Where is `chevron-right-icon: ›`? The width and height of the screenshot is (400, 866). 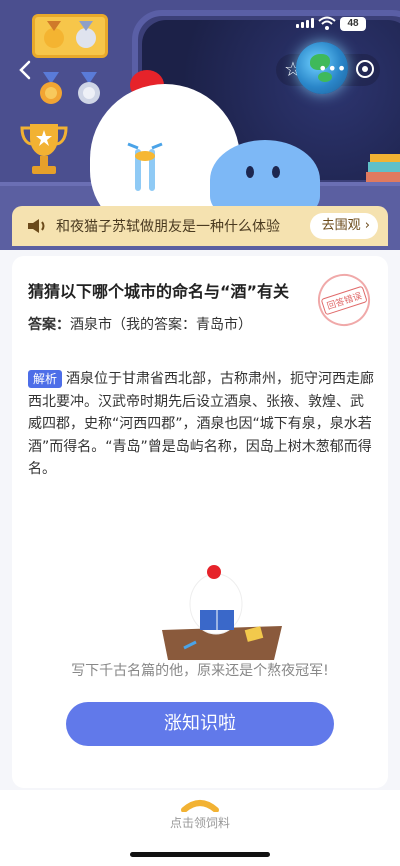 chevron-right-icon: › is located at coordinates (365, 225).